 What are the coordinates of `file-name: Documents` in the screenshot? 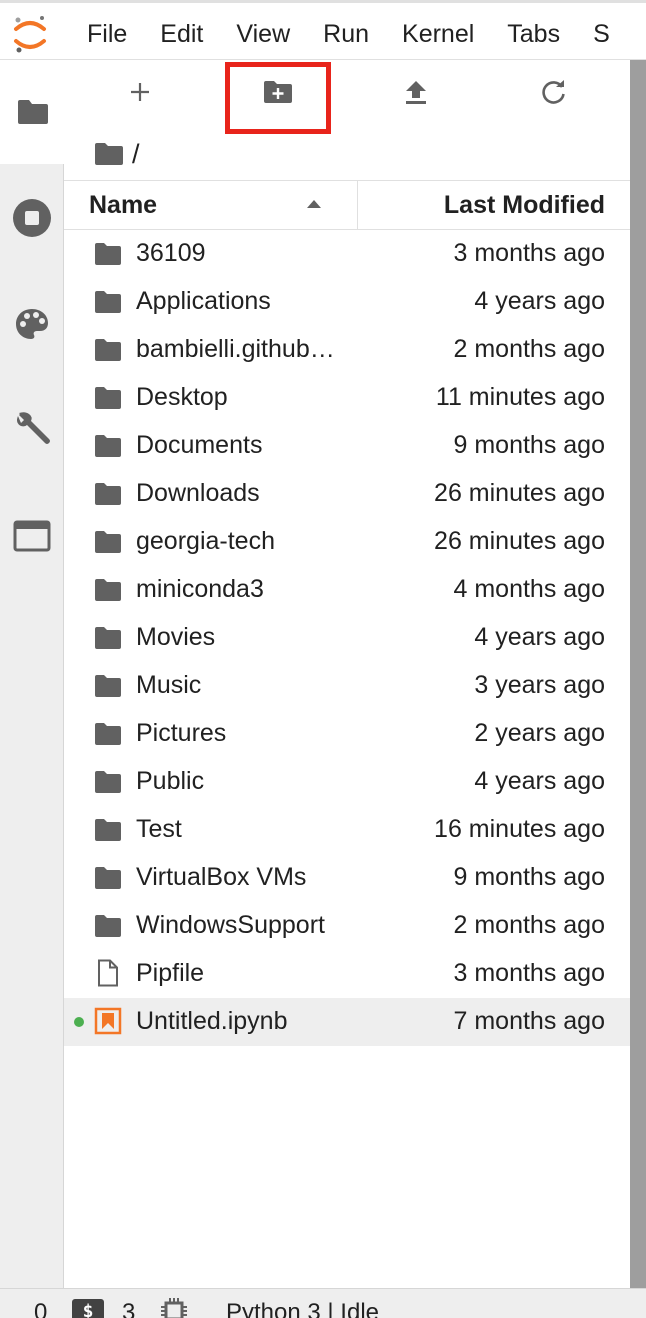 It's located at (199, 445).